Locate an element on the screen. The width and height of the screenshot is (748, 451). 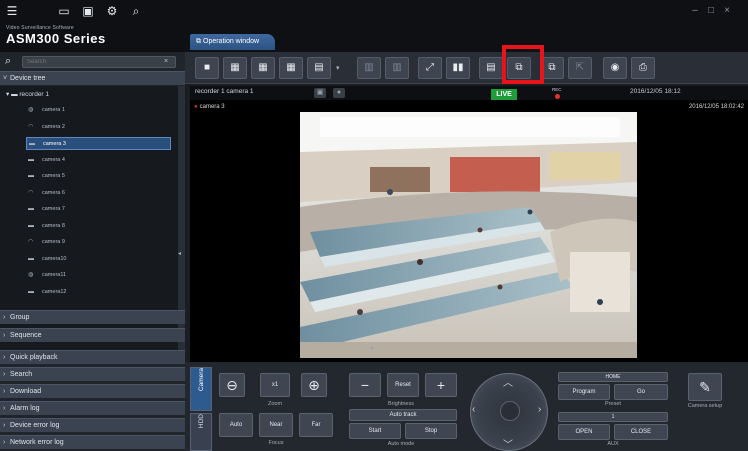
brightness-minus-button: − is located at coordinates (365, 385).